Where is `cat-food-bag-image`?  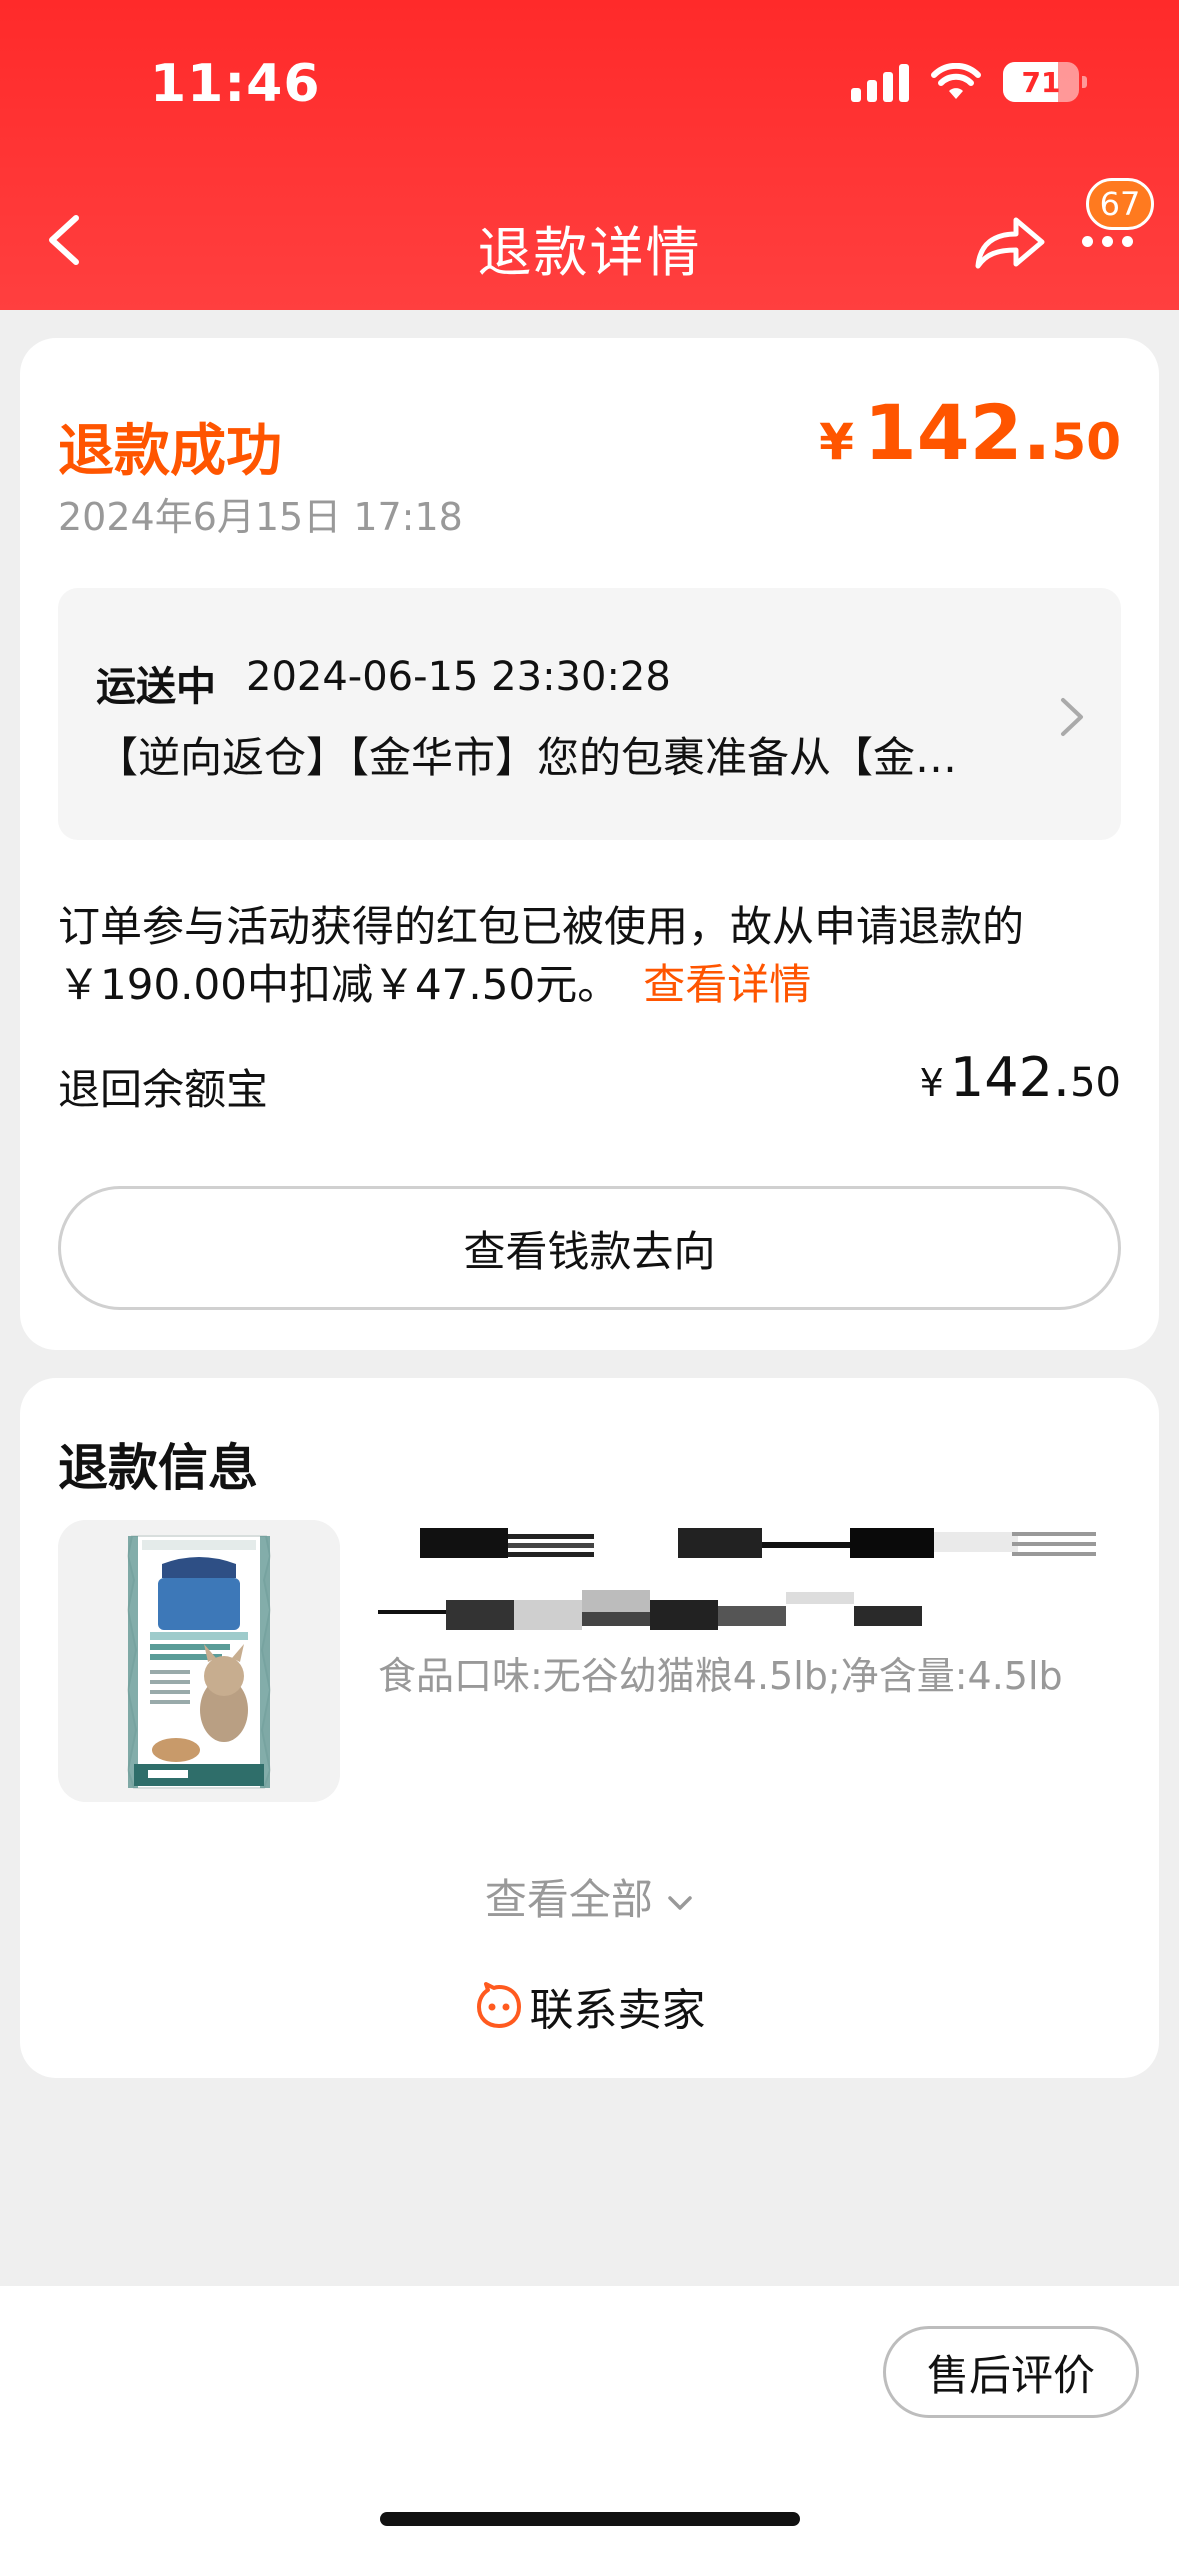
cat-food-bag-image is located at coordinates (199, 1661).